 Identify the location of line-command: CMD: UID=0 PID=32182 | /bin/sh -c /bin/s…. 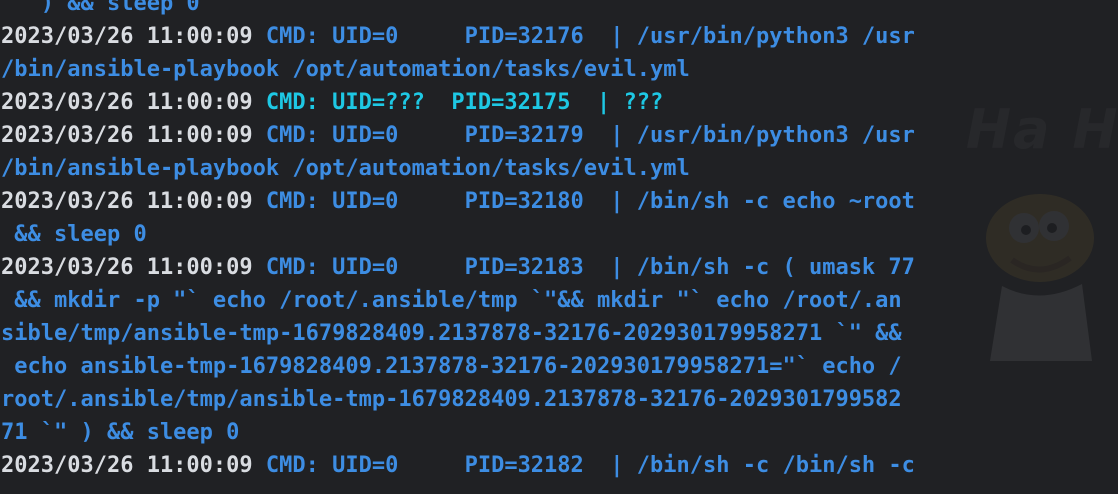
(590, 465).